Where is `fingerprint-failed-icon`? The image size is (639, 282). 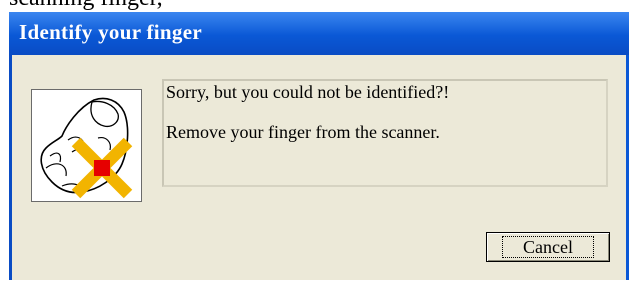 fingerprint-failed-icon is located at coordinates (86, 145).